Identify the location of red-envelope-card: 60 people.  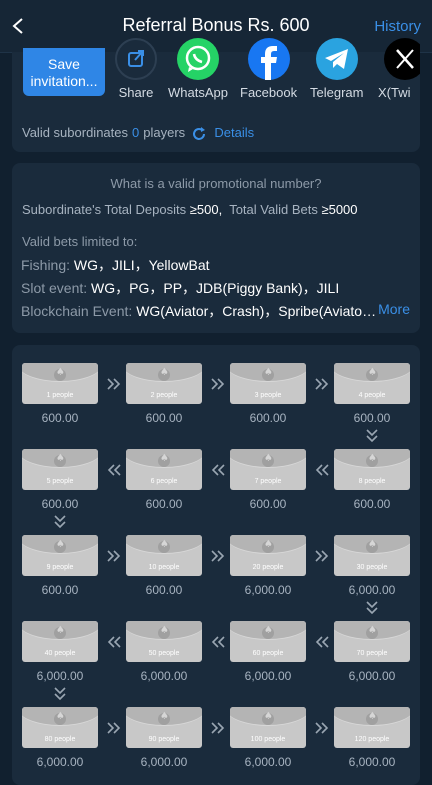
(268, 641).